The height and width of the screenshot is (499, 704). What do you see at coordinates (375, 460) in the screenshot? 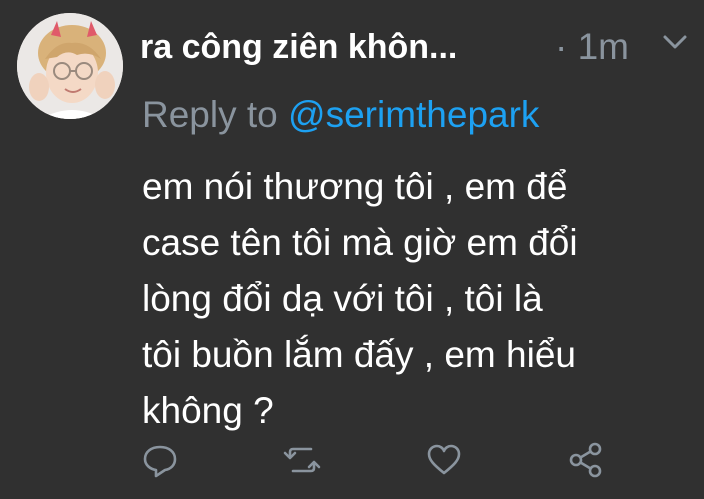
I see `action-bar` at bounding box center [375, 460].